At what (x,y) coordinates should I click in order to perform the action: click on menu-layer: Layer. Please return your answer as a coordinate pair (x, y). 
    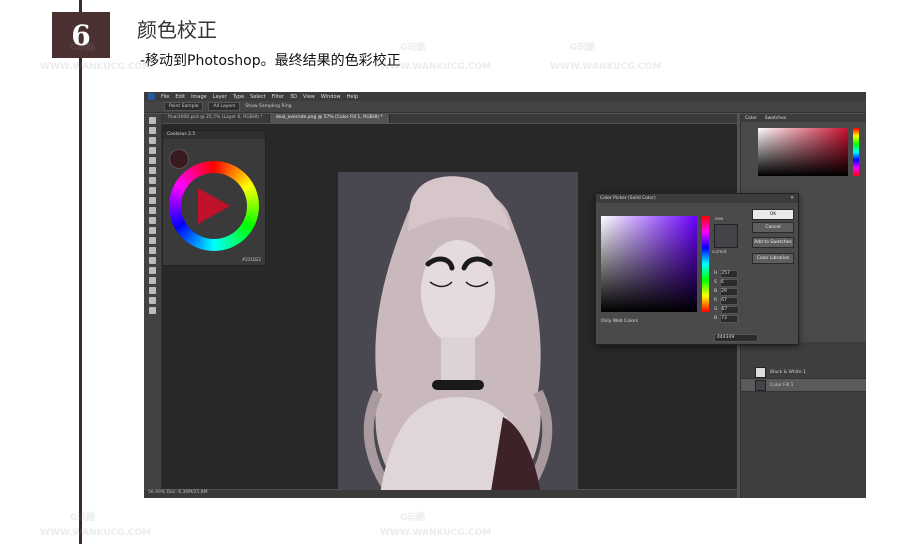
    Looking at the image, I should click on (220, 97).